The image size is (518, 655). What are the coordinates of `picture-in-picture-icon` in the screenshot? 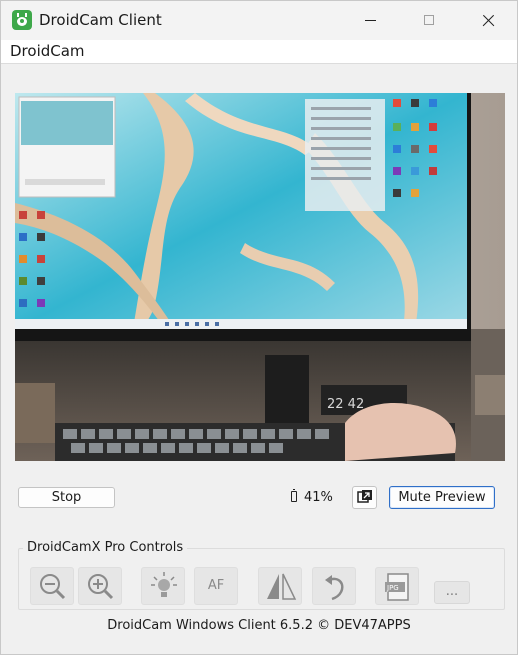 It's located at (364, 496).